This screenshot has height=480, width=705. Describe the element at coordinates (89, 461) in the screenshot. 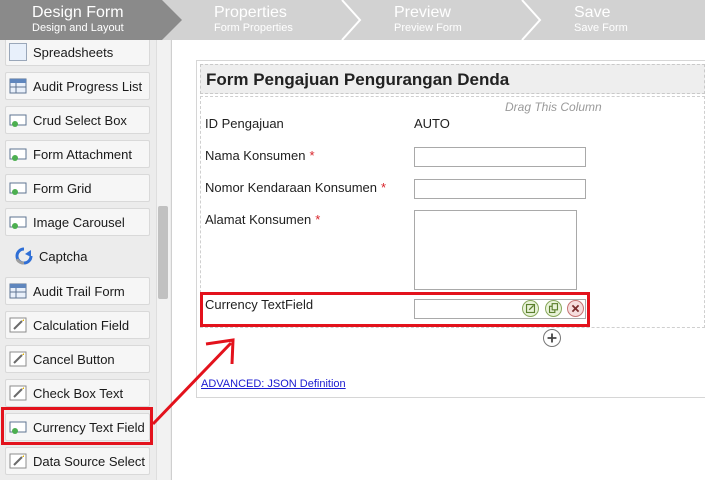

I see `palette-item-label: Data Source Select` at that location.